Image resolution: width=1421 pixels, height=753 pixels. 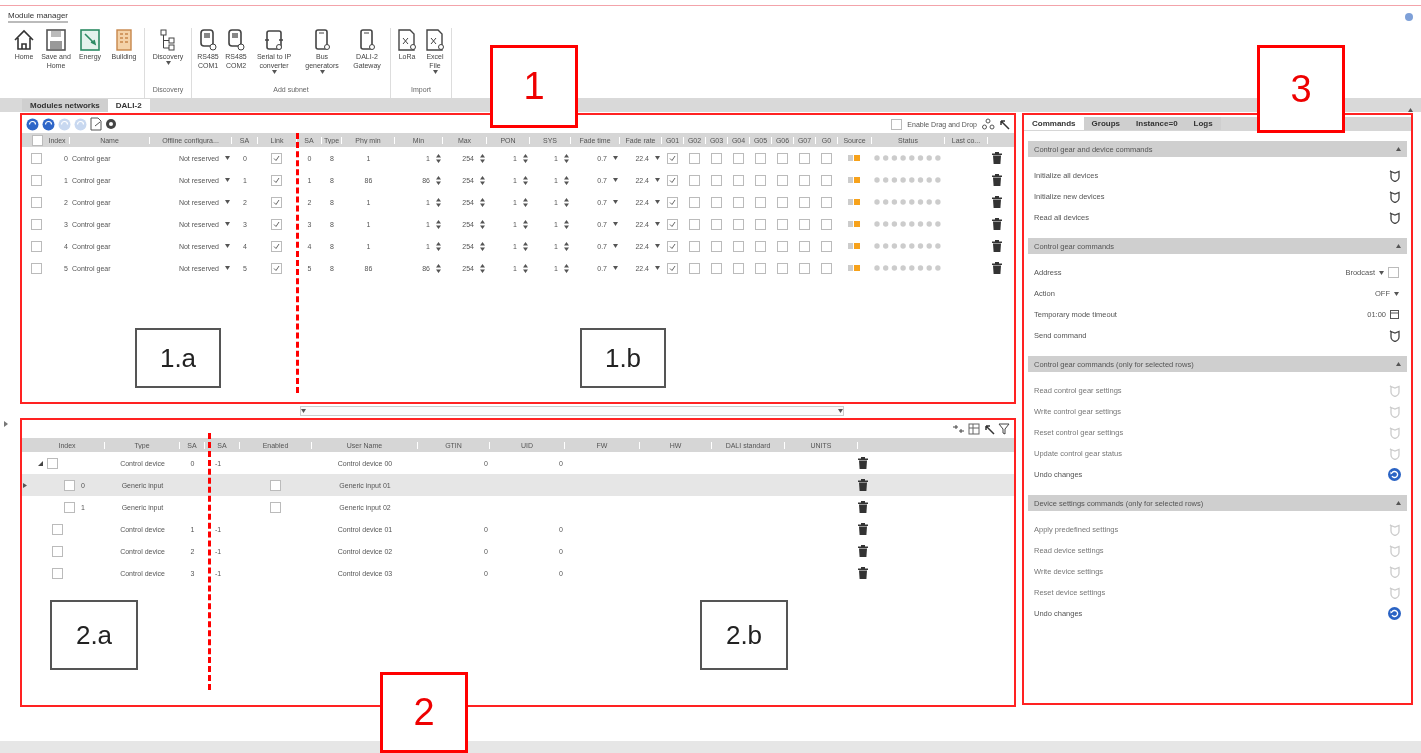 I want to click on expand-icon, so click(x=6, y=424).